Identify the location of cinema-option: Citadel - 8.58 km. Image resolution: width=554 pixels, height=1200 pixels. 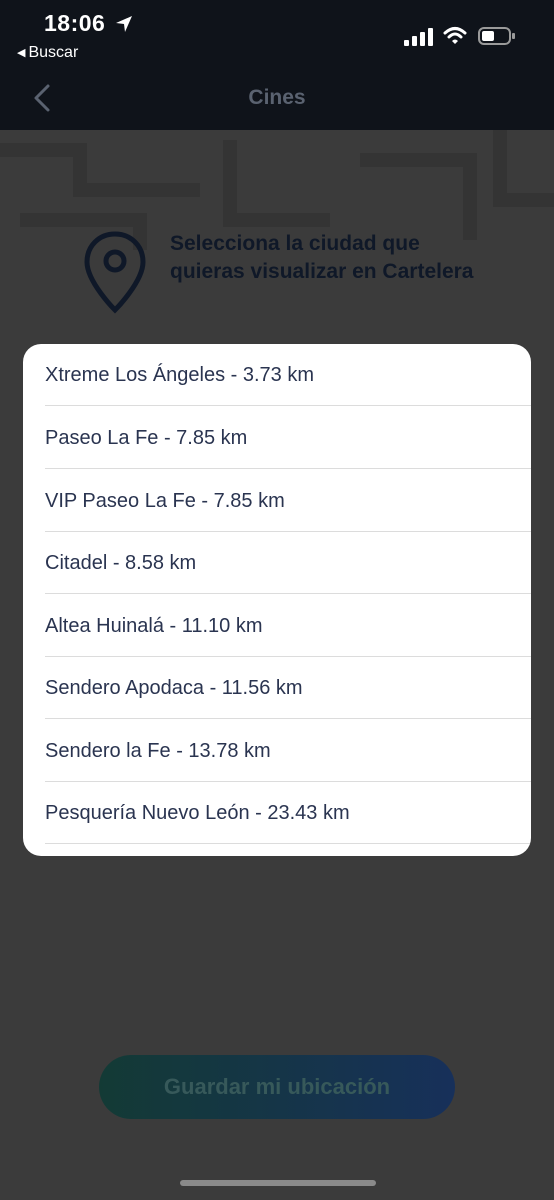
(288, 563).